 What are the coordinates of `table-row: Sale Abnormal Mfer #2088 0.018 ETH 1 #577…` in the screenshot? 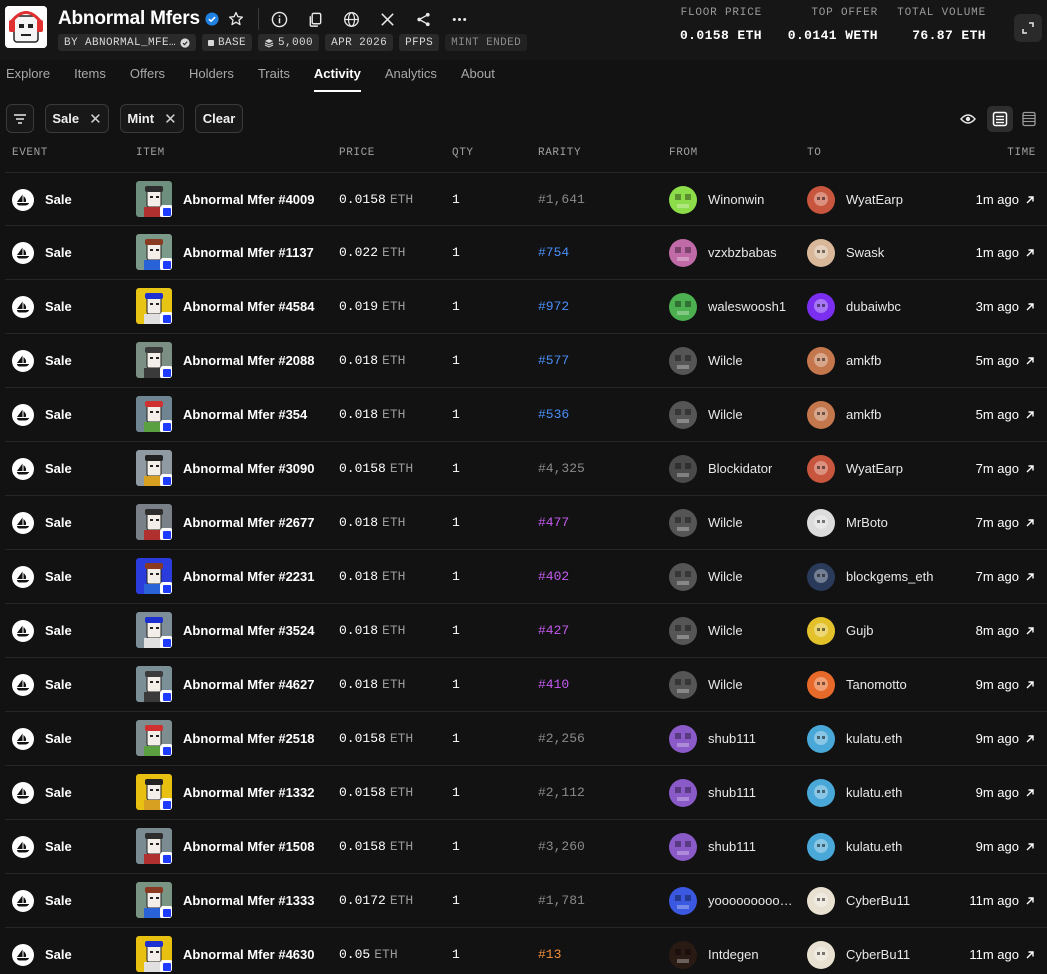 It's located at (526, 361).